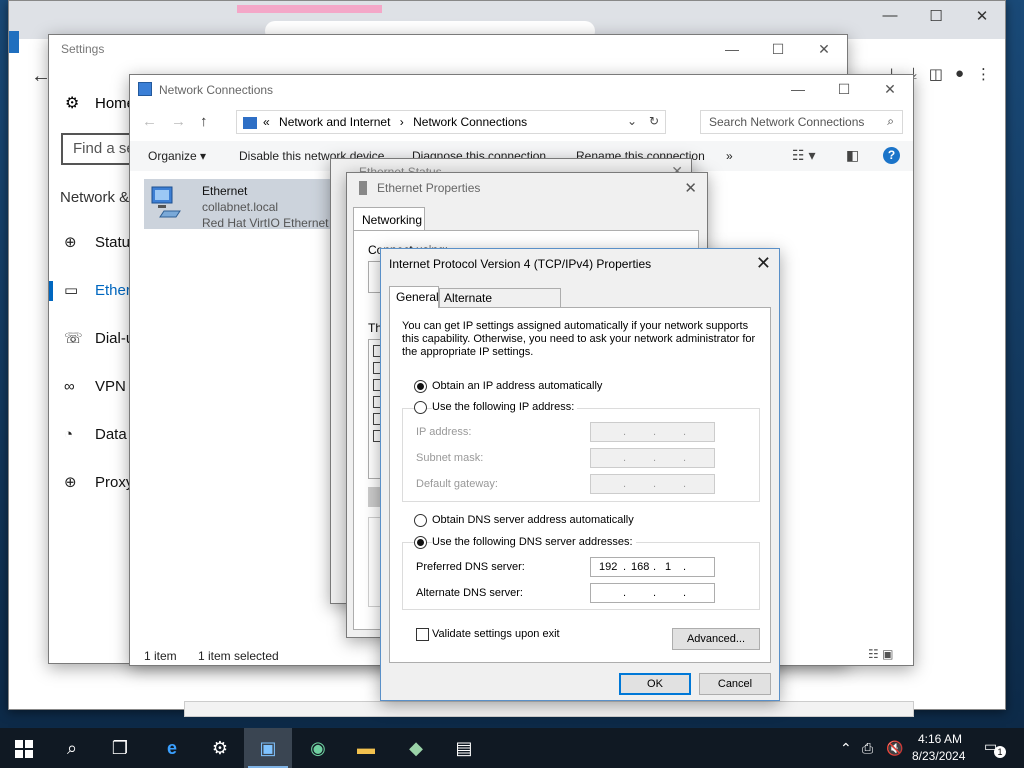 The width and height of the screenshot is (1024, 768). What do you see at coordinates (632, 121) in the screenshot?
I see `chevron-down-icon: ⌄` at bounding box center [632, 121].